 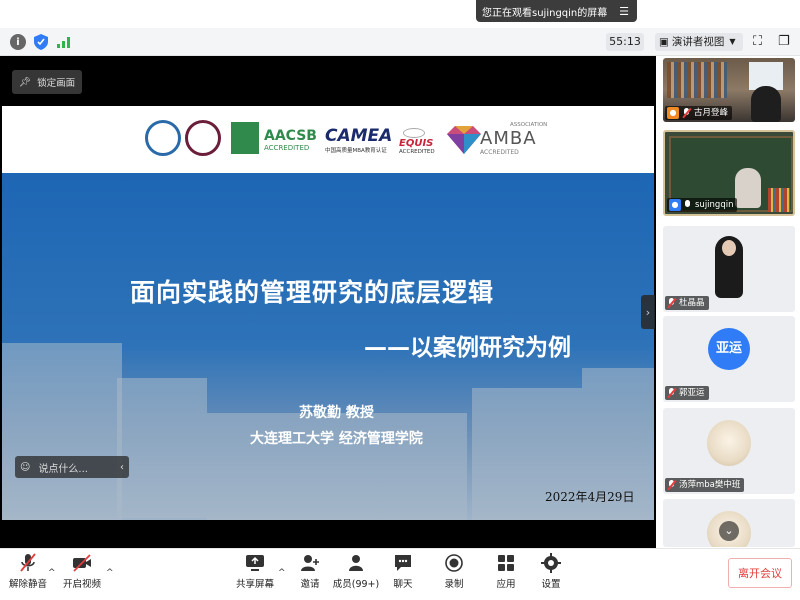 I want to click on participant-tile: 汤萍mba樊中班, so click(x=729, y=451).